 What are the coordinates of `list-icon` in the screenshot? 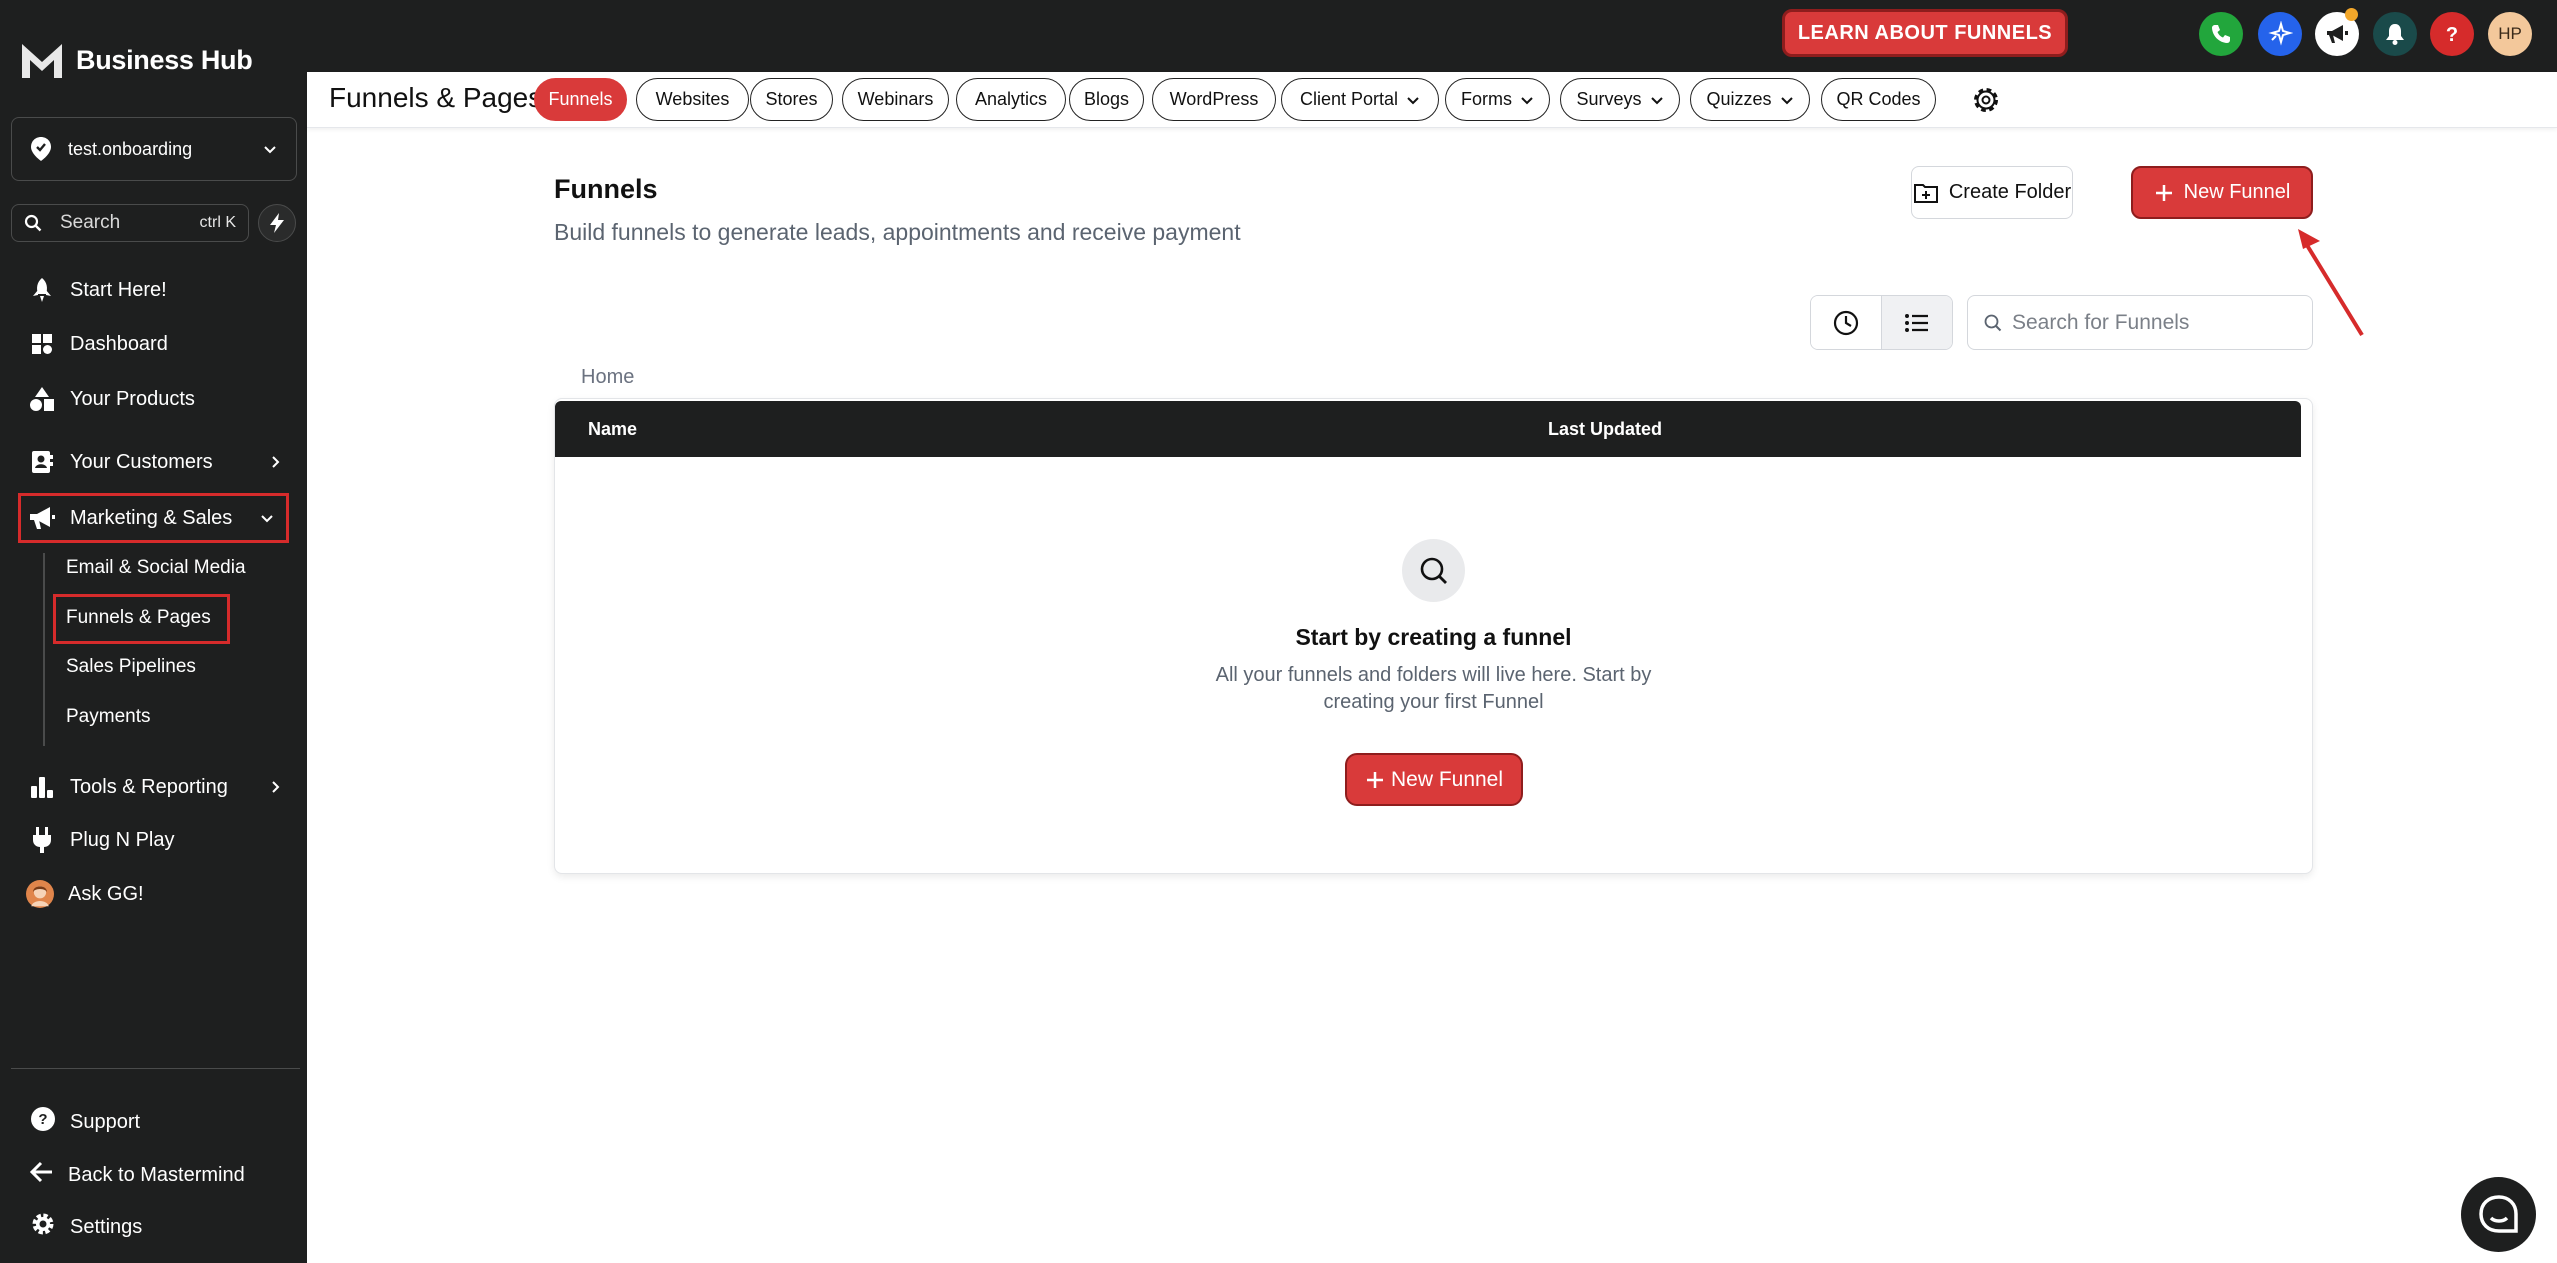 It's located at (1916, 322).